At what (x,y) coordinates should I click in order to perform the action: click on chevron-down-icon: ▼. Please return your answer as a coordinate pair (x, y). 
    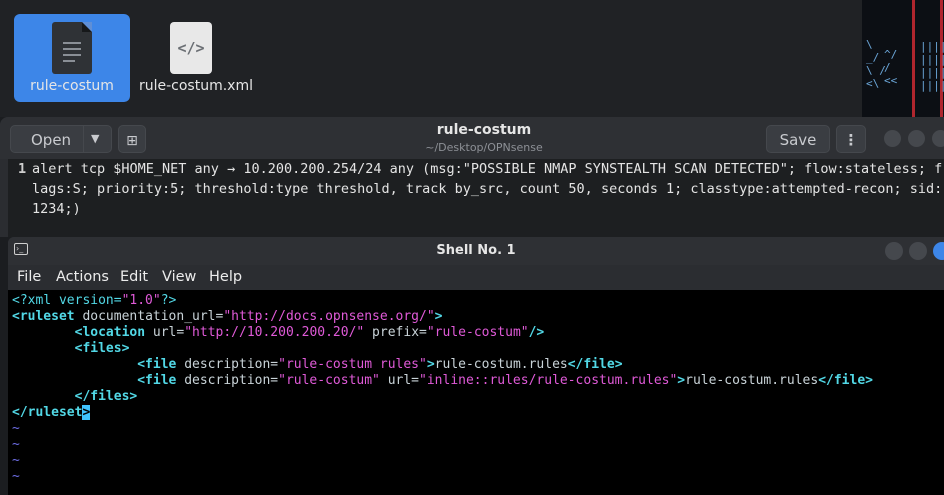
    Looking at the image, I should click on (95, 139).